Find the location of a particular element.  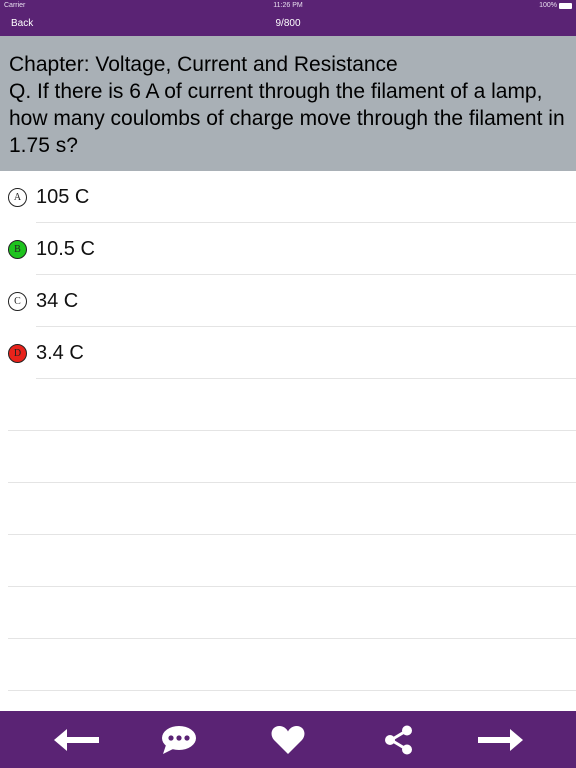

option-b-badge: B is located at coordinates (17, 249).